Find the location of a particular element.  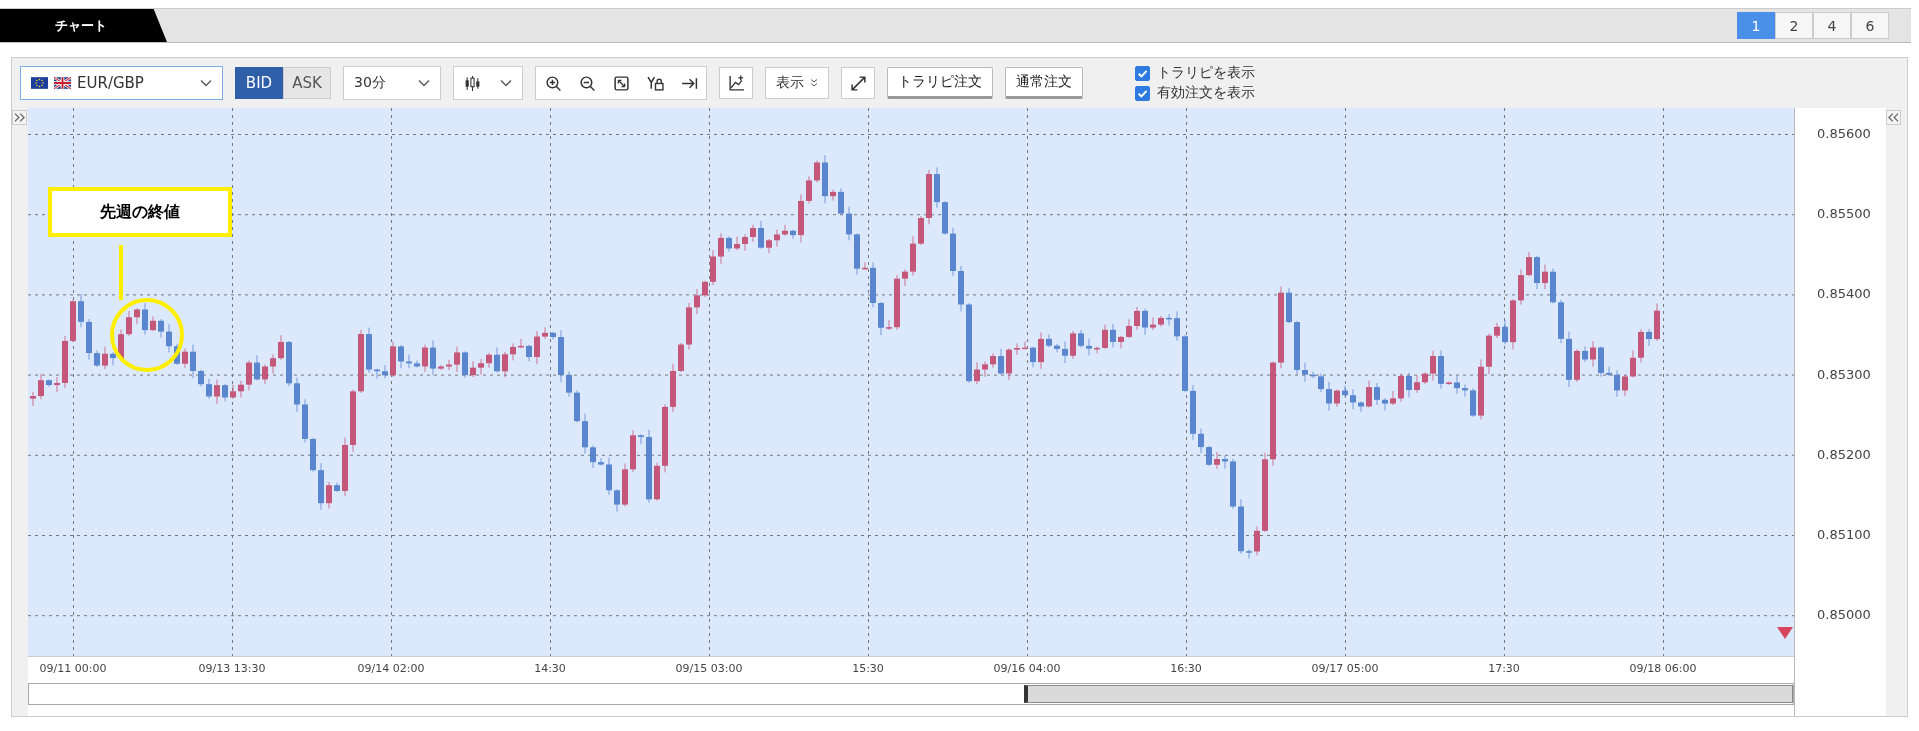

display-menu-button: 表示 is located at coordinates (797, 83).